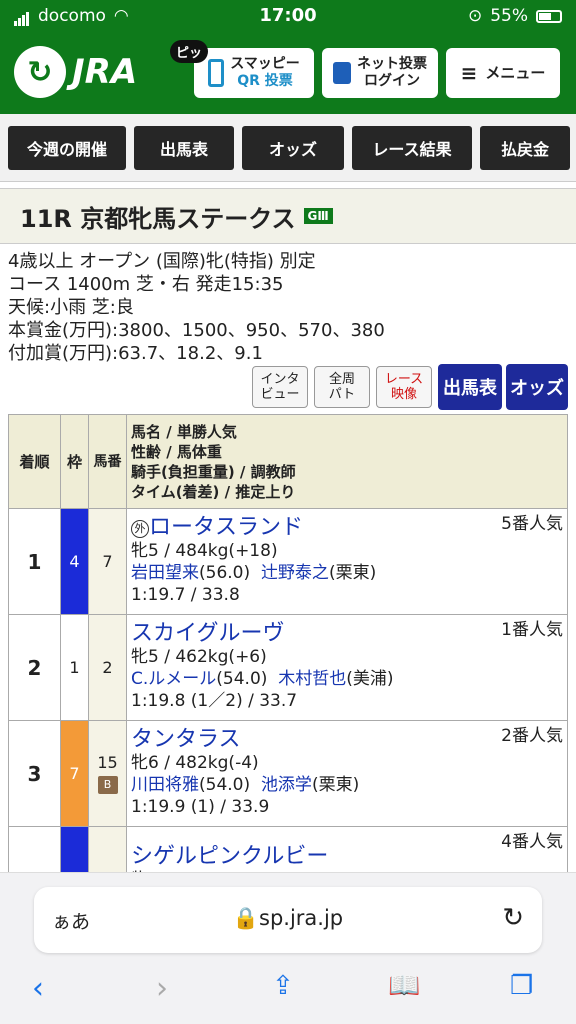 This screenshot has width=576, height=1024. Describe the element at coordinates (312, 679) in the screenshot. I see `trainer-link: 木村哲也` at that location.